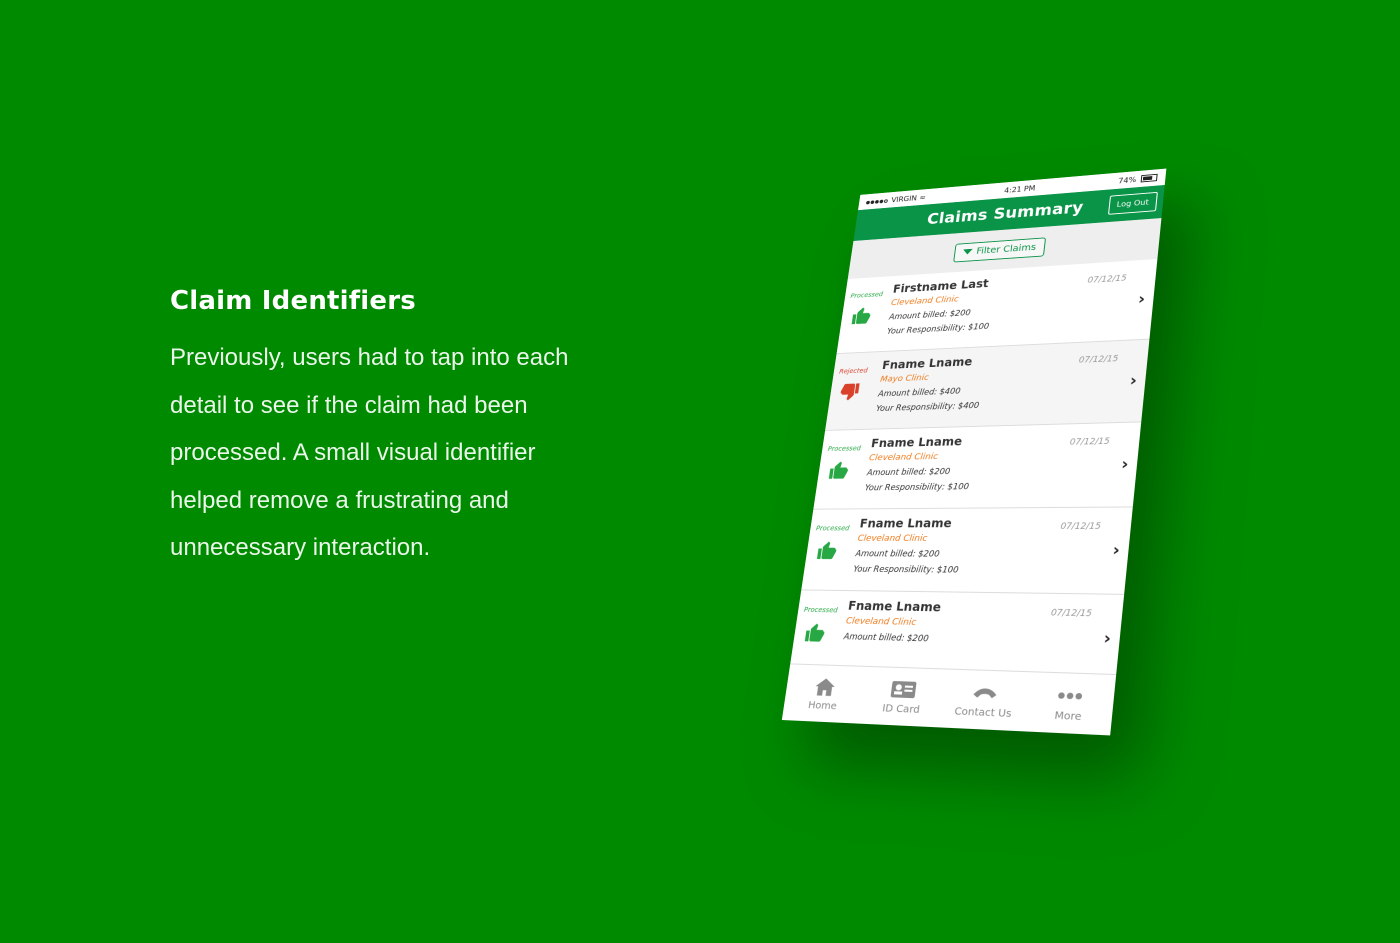  I want to click on home-icon, so click(825, 686).